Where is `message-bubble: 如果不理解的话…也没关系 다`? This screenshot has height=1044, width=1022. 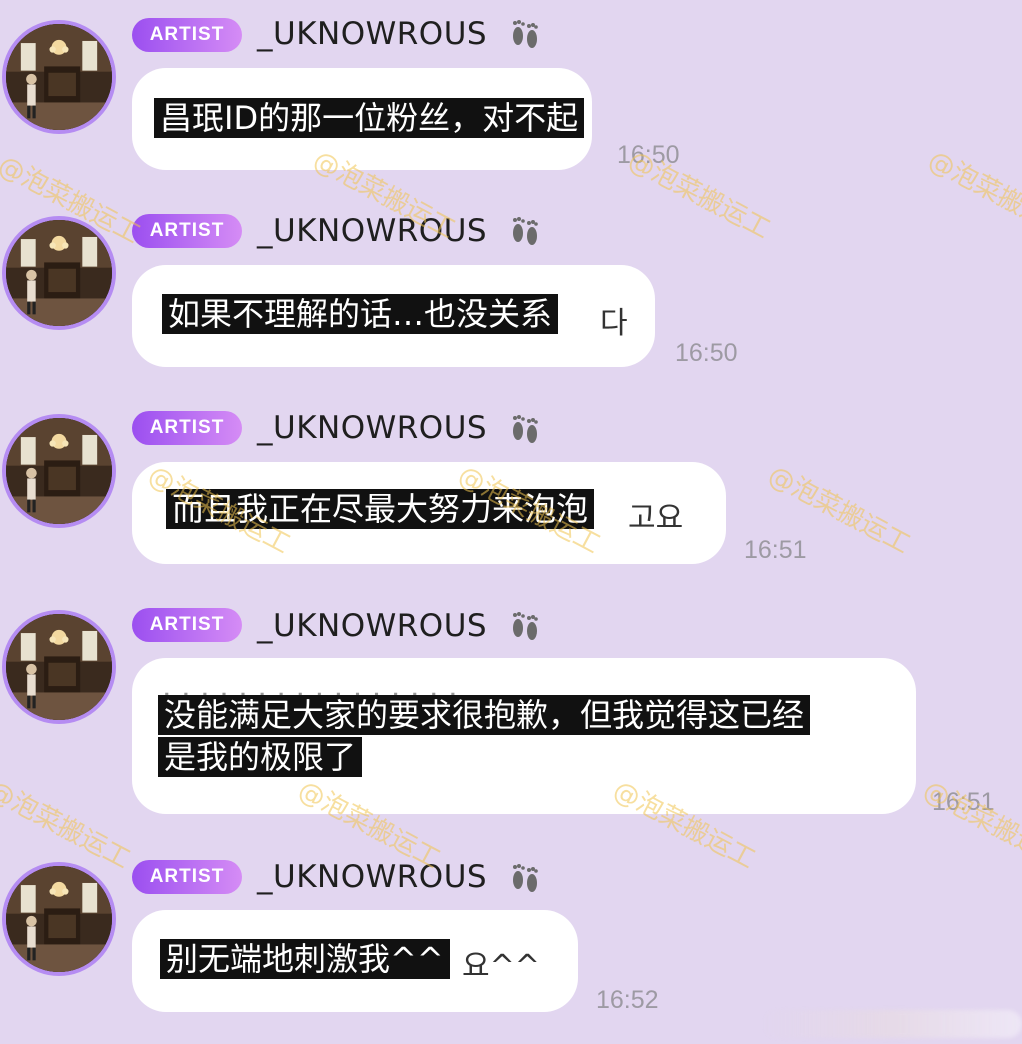 message-bubble: 如果不理解的话…也没关系 다 is located at coordinates (393, 316).